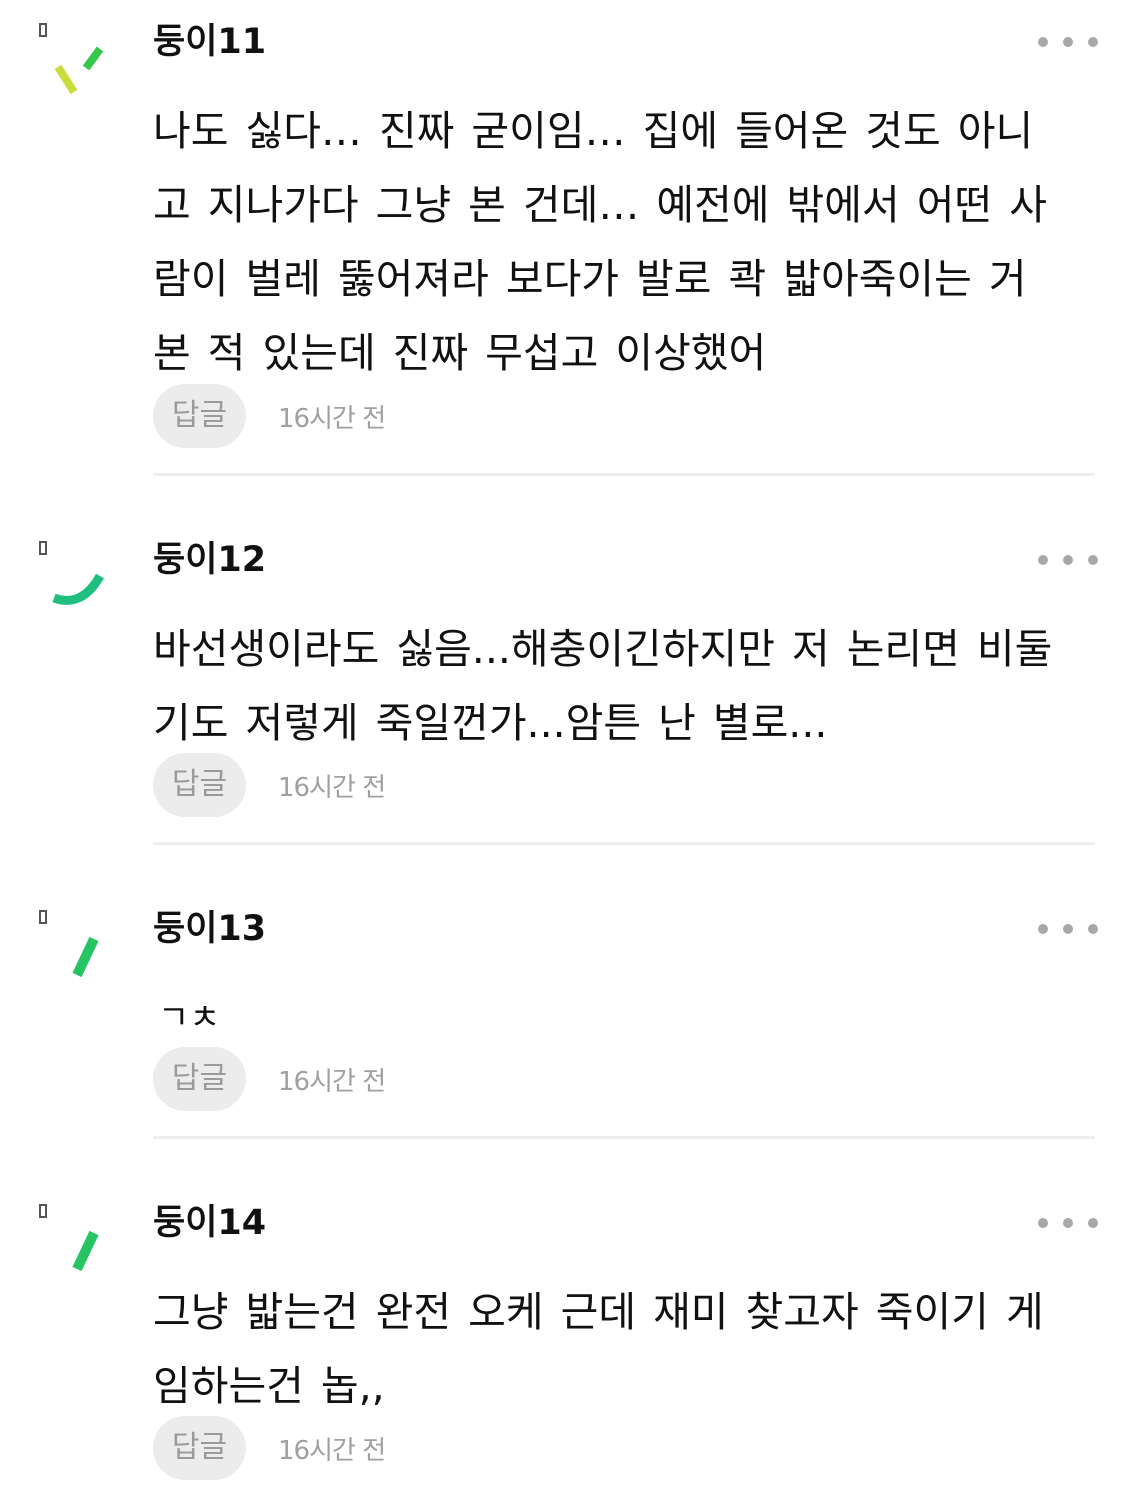  What do you see at coordinates (209, 929) in the screenshot?
I see `comment-username: 둥이13` at bounding box center [209, 929].